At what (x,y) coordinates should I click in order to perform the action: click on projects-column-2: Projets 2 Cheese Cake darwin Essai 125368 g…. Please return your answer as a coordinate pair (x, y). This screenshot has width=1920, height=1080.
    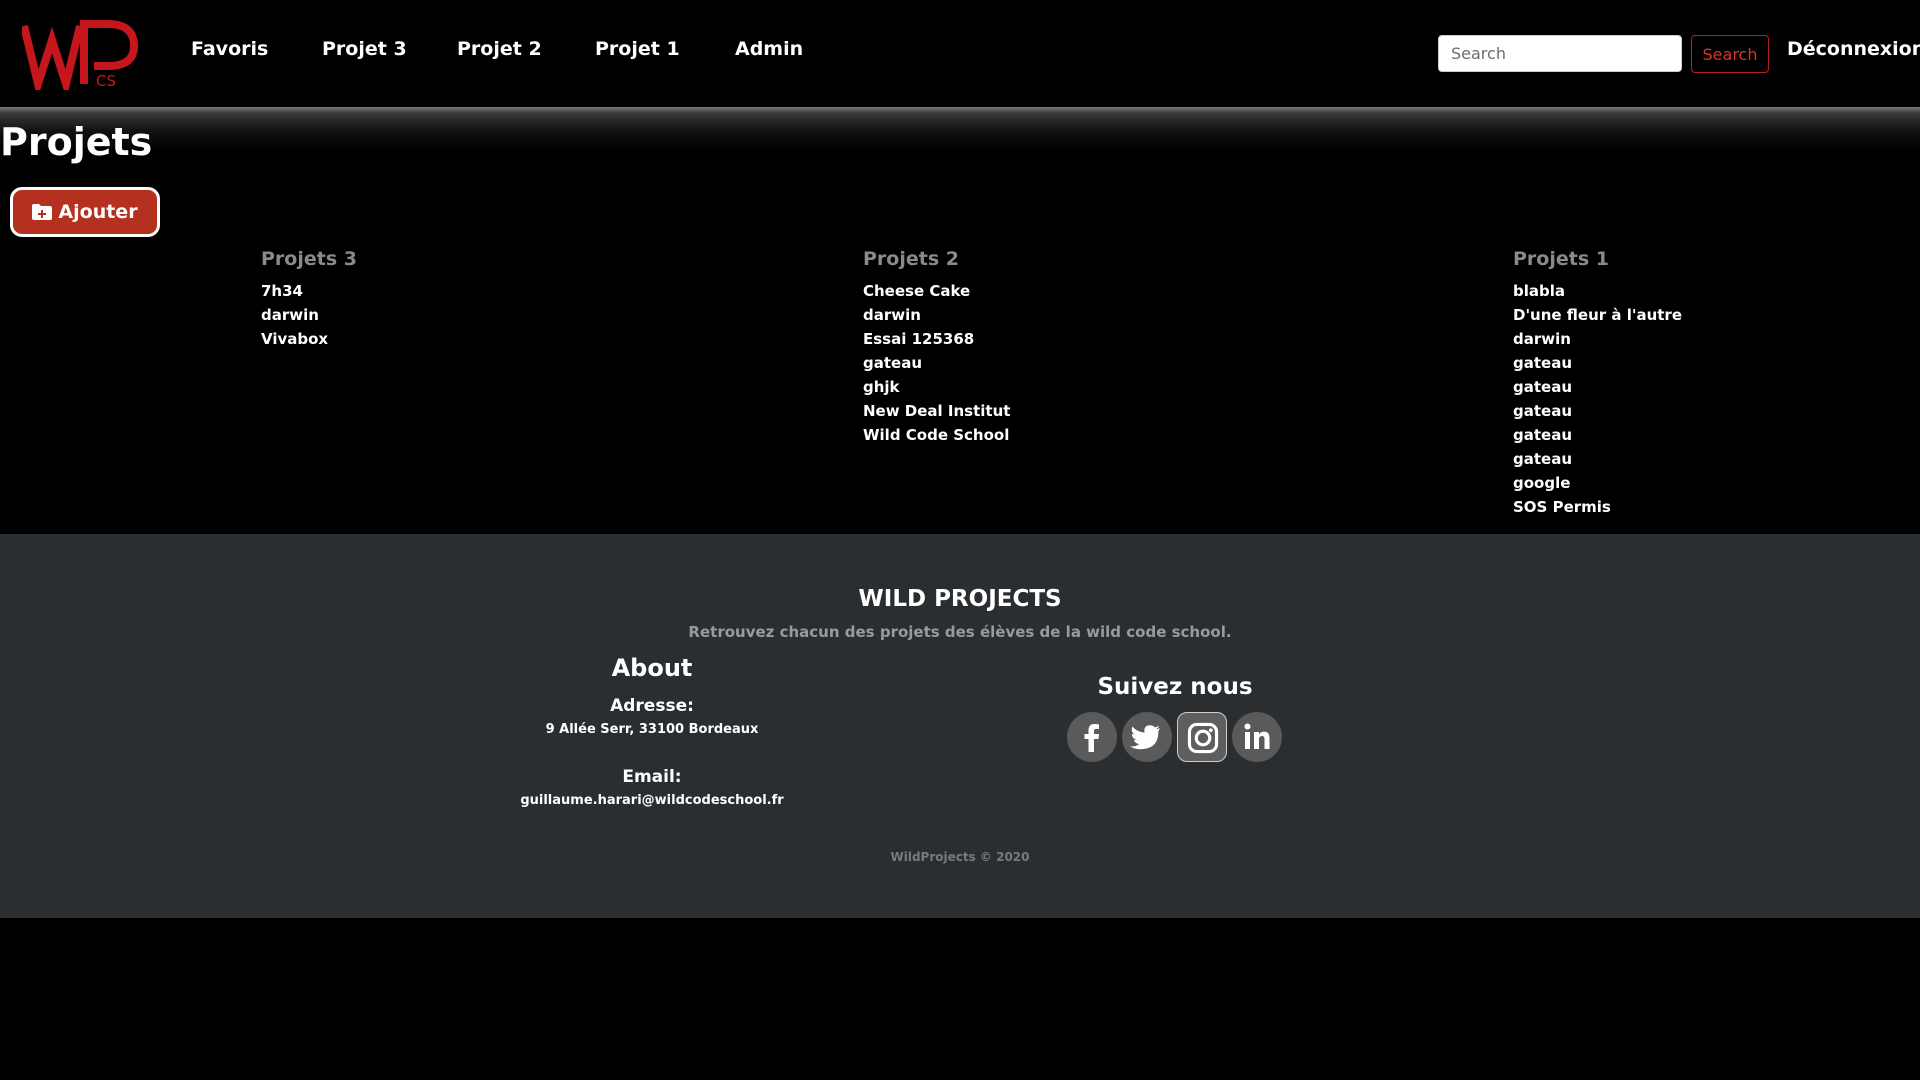
    Looking at the image, I should click on (936, 347).